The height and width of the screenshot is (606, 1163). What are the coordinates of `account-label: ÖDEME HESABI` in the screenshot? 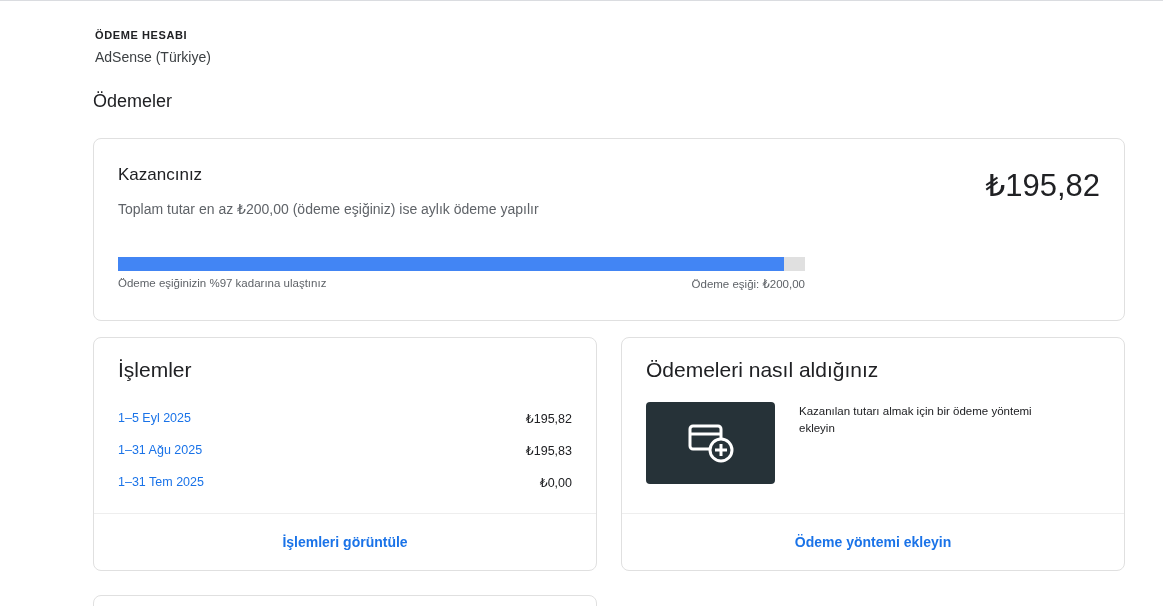 It's located at (142, 35).